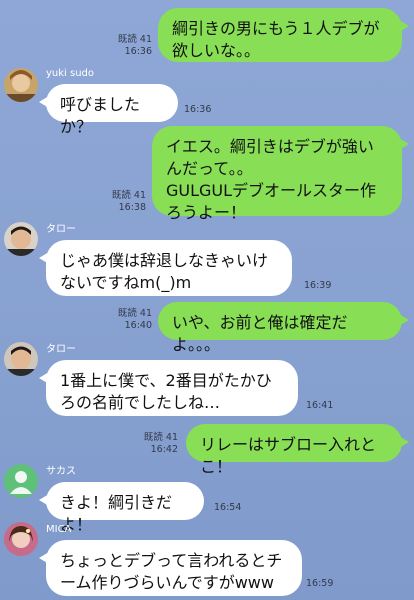 The width and height of the screenshot is (414, 600). I want to click on message-time: 16:59, so click(320, 583).